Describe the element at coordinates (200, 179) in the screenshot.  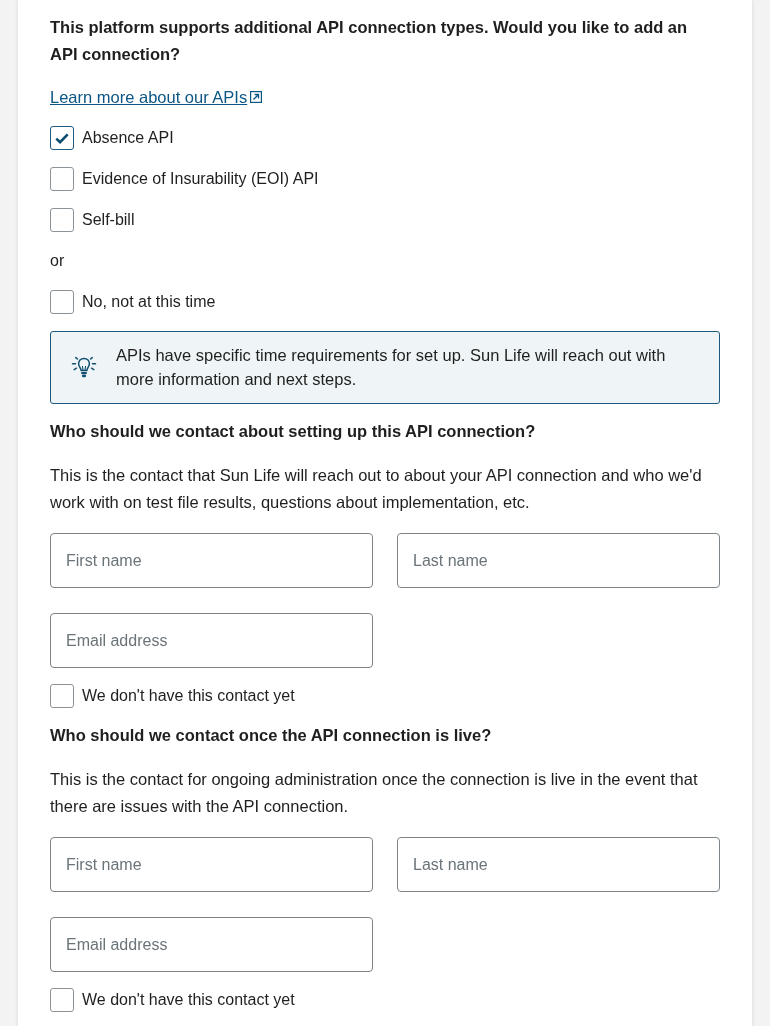
I see `checkbox-label: Evidence of Insurability (EOI) API` at that location.